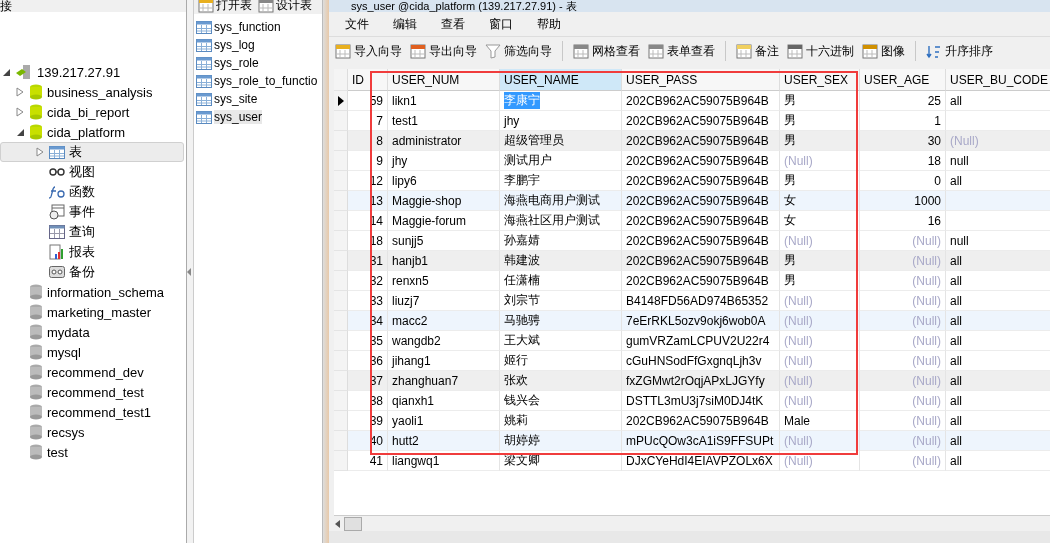 The image size is (1050, 543). What do you see at coordinates (368, 80) in the screenshot?
I see `column-header: ID` at bounding box center [368, 80].